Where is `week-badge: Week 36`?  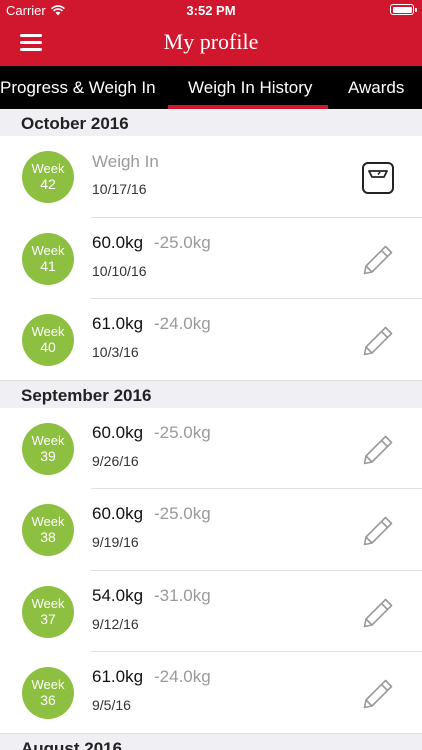 week-badge: Week 36 is located at coordinates (48, 693).